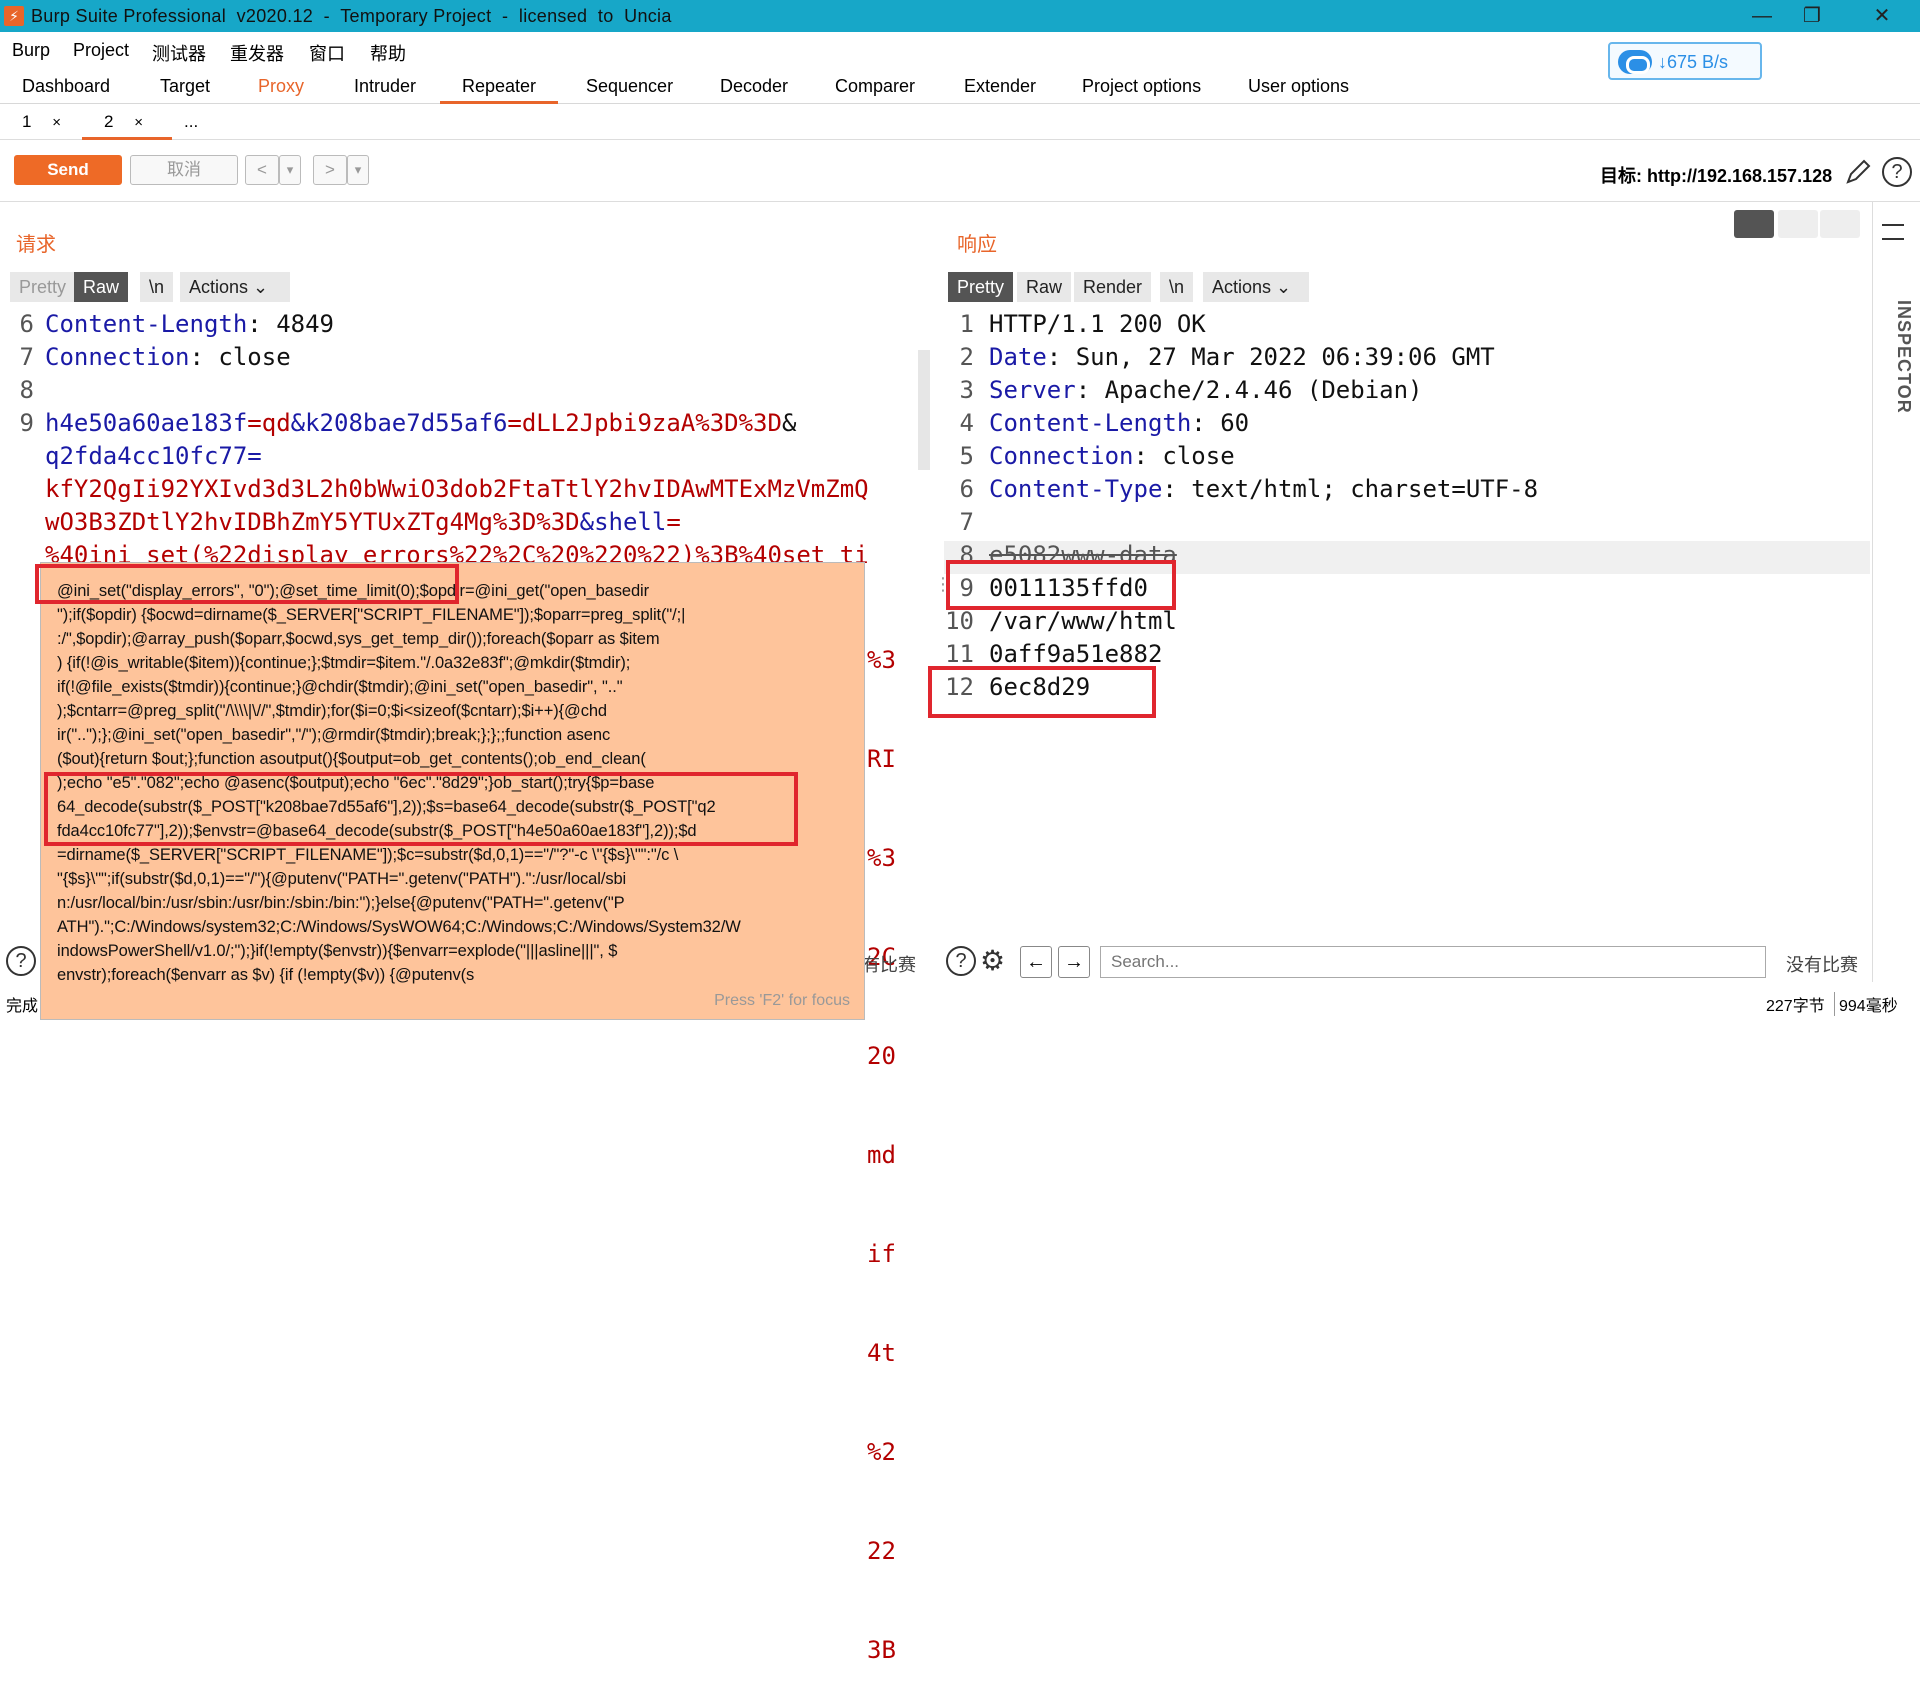 The image size is (1920, 1700). Describe the element at coordinates (66, 86) in the screenshot. I see `tab-dashboard: Dashboard` at that location.